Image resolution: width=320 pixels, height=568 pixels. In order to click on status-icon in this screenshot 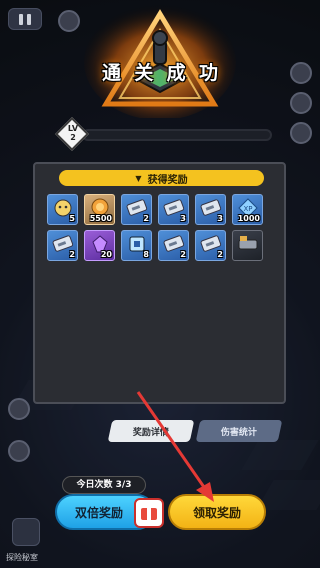, I will do `click(69, 21)`.